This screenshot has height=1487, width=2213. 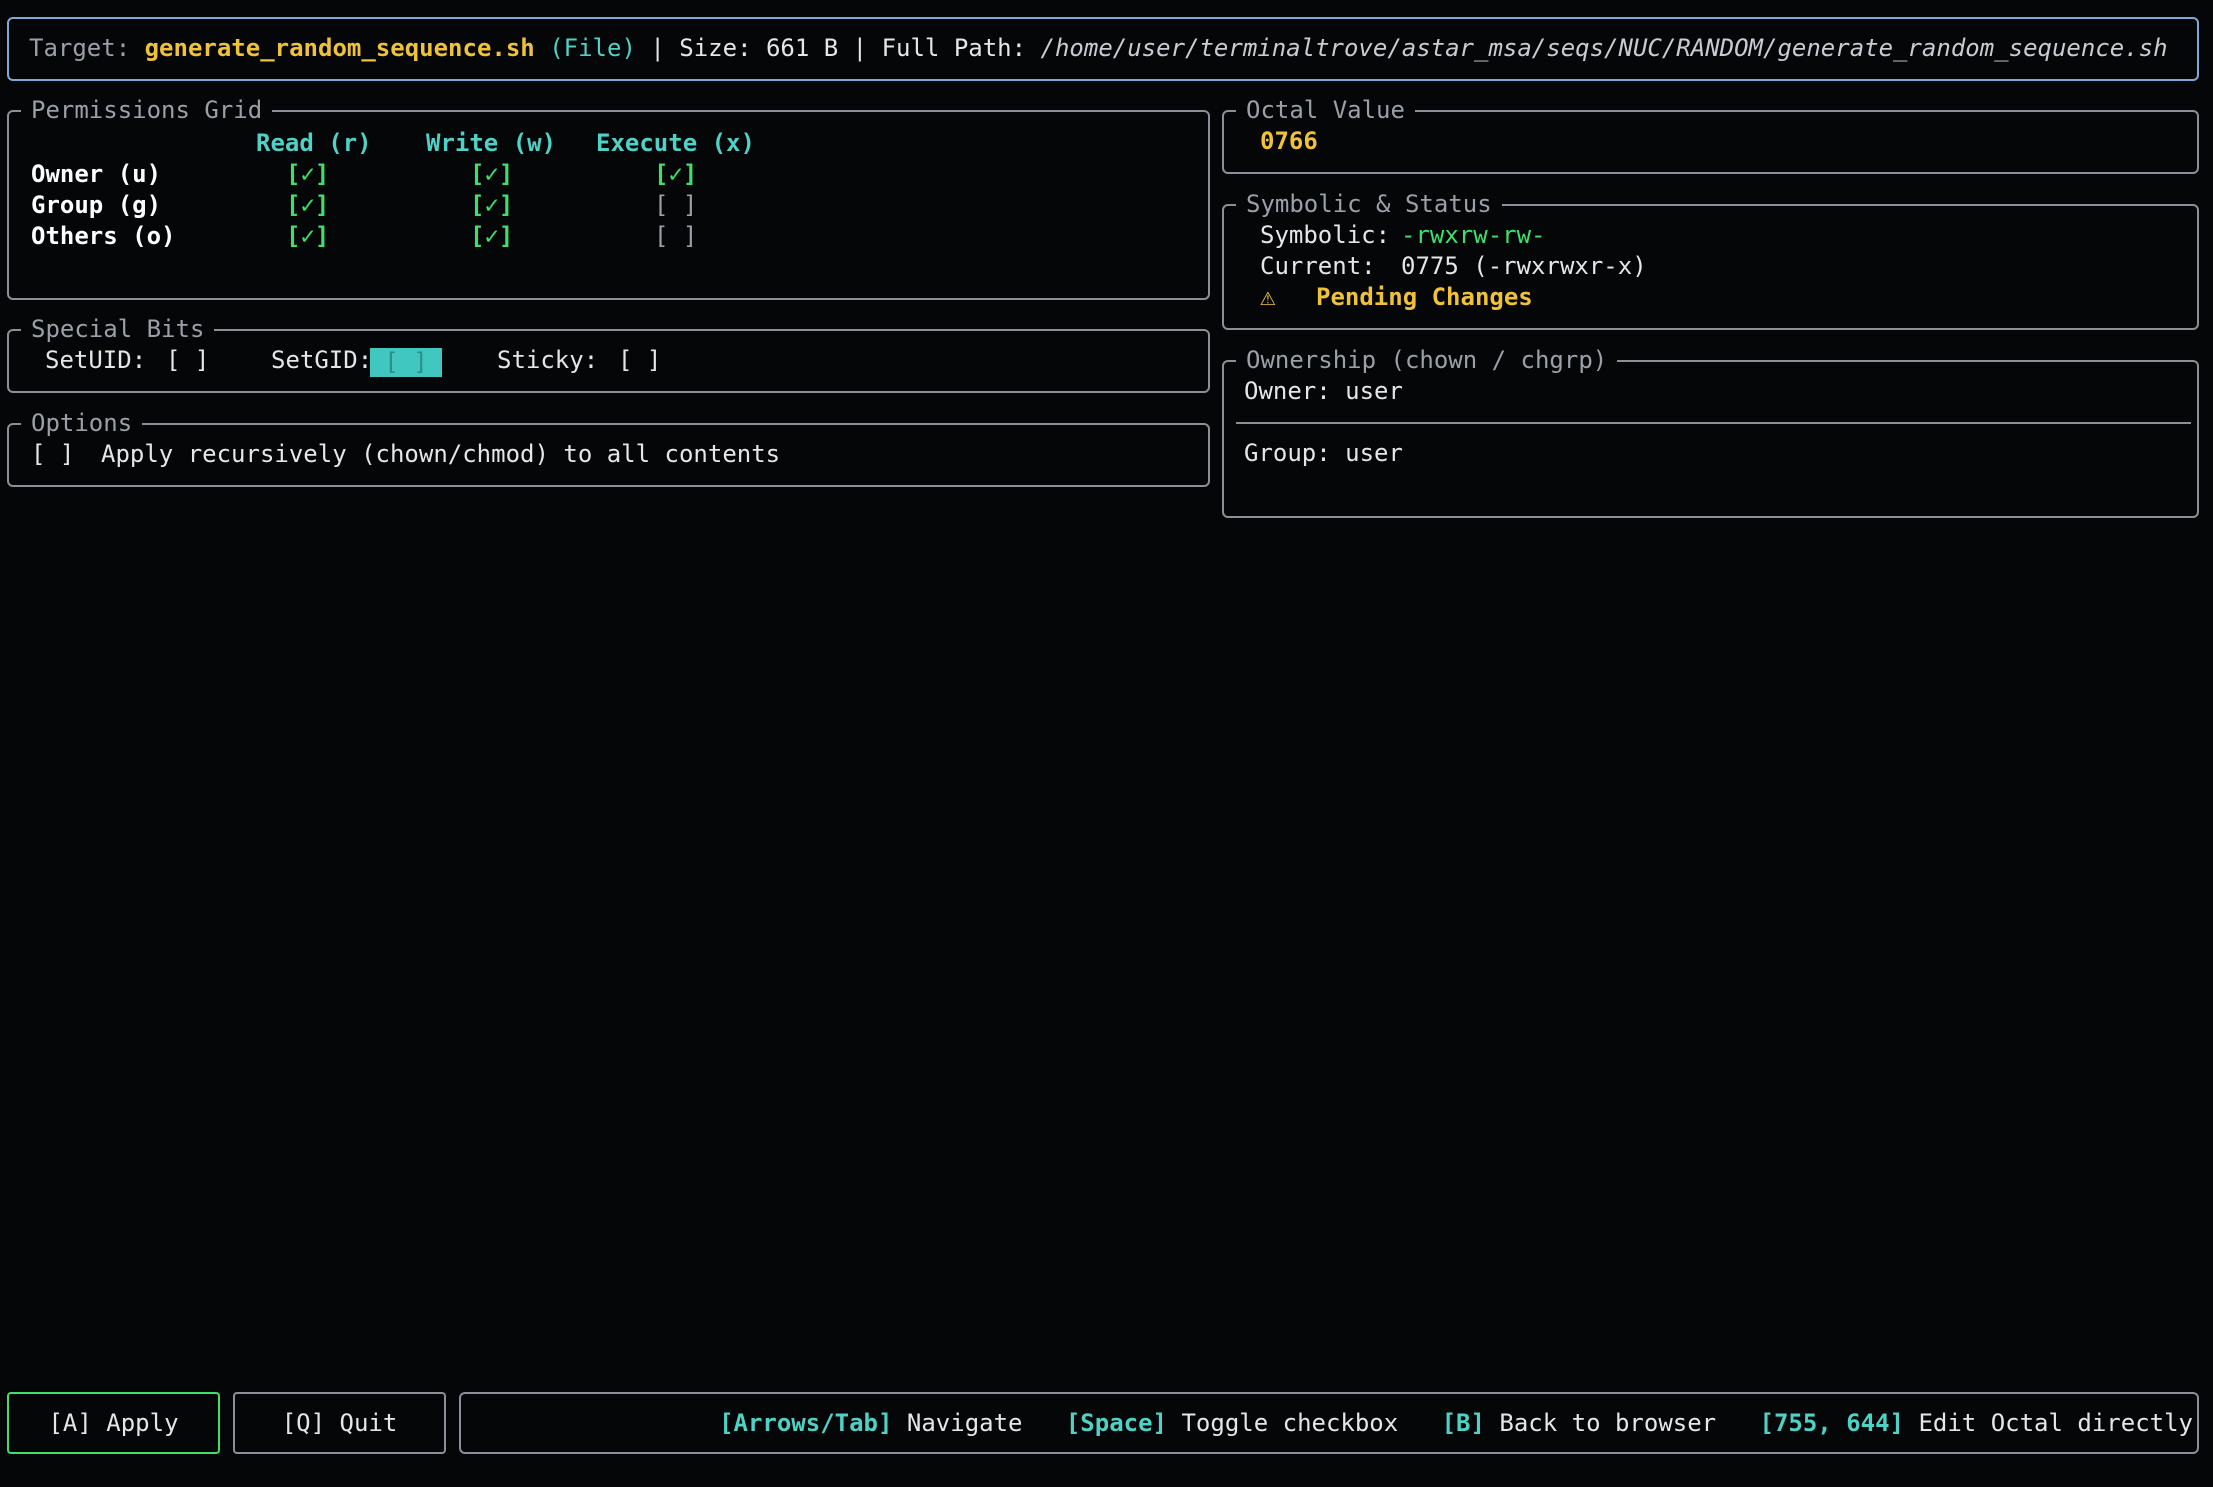 I want to click on current-value: 0775 (-rwxrwxr-x), so click(x=1524, y=266).